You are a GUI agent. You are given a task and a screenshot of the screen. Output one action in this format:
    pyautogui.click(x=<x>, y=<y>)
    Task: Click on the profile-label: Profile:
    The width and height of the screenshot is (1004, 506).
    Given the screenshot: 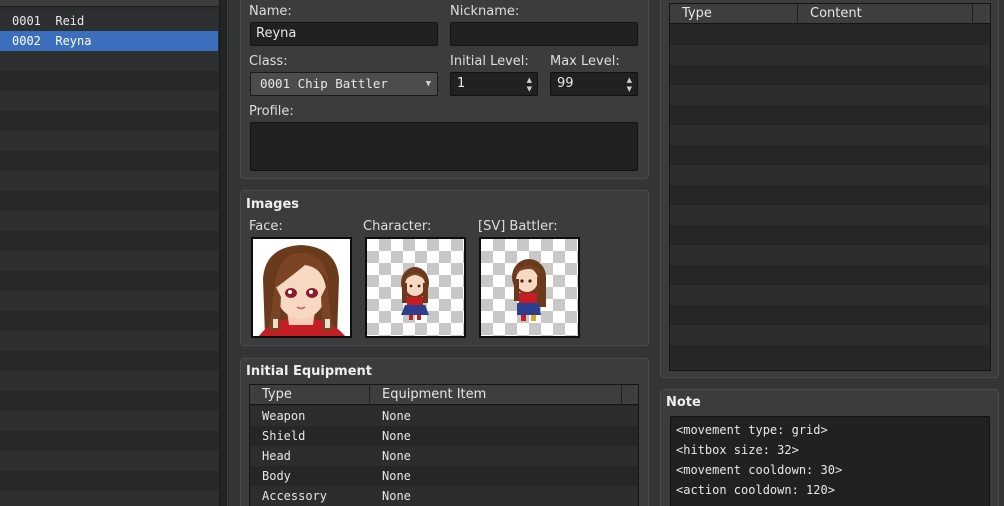 What is the action you would take?
    pyautogui.click(x=271, y=111)
    